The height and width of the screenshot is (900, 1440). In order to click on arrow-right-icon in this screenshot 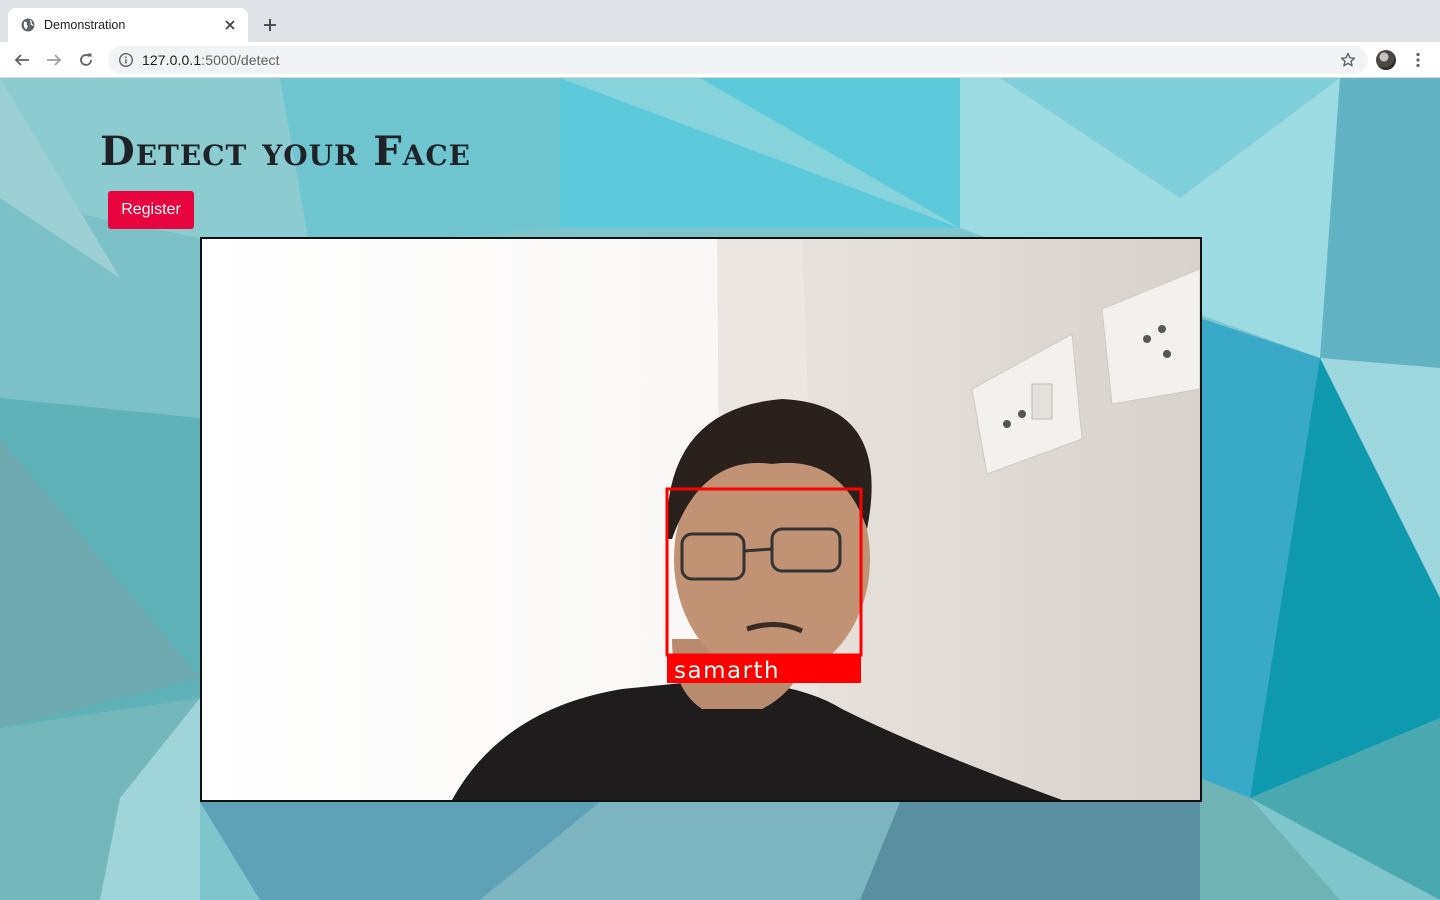, I will do `click(54, 60)`.